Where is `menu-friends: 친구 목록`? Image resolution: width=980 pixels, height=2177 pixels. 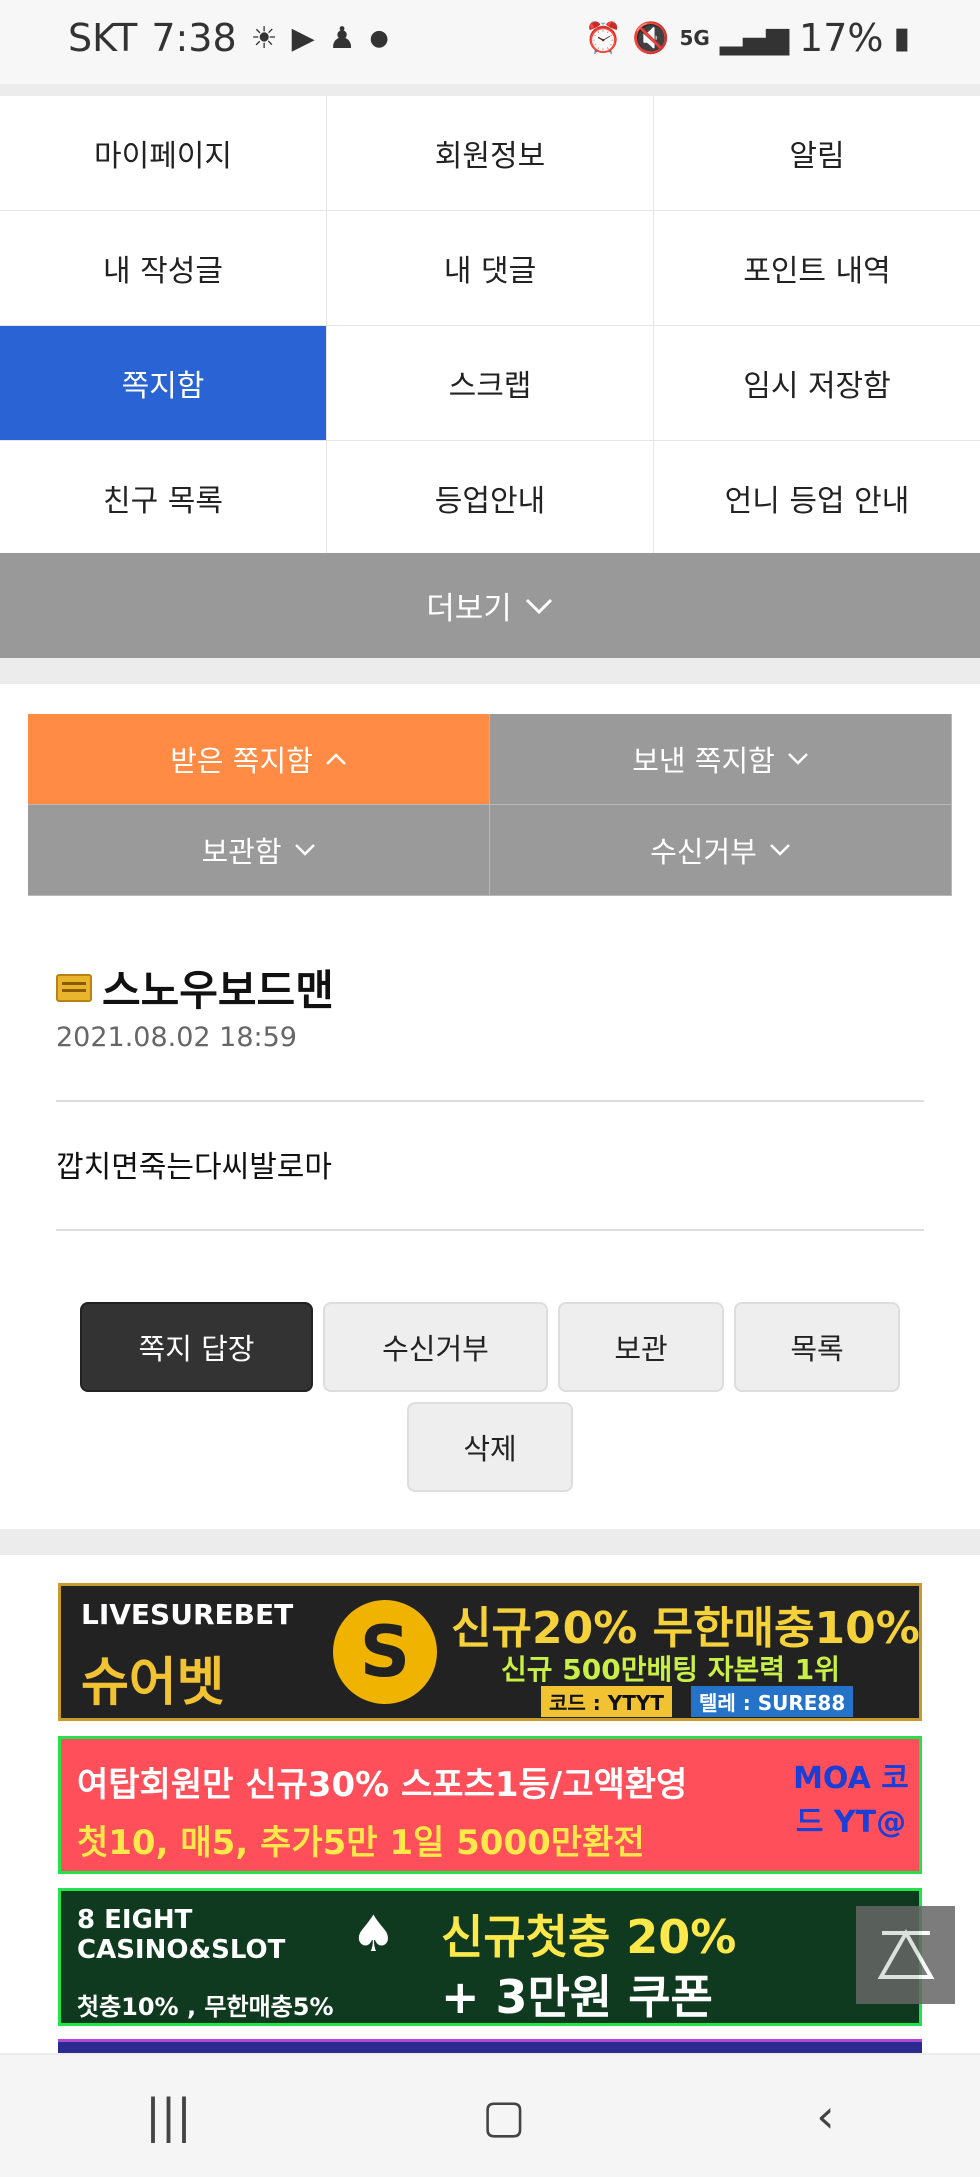 menu-friends: 친구 목록 is located at coordinates (163, 498).